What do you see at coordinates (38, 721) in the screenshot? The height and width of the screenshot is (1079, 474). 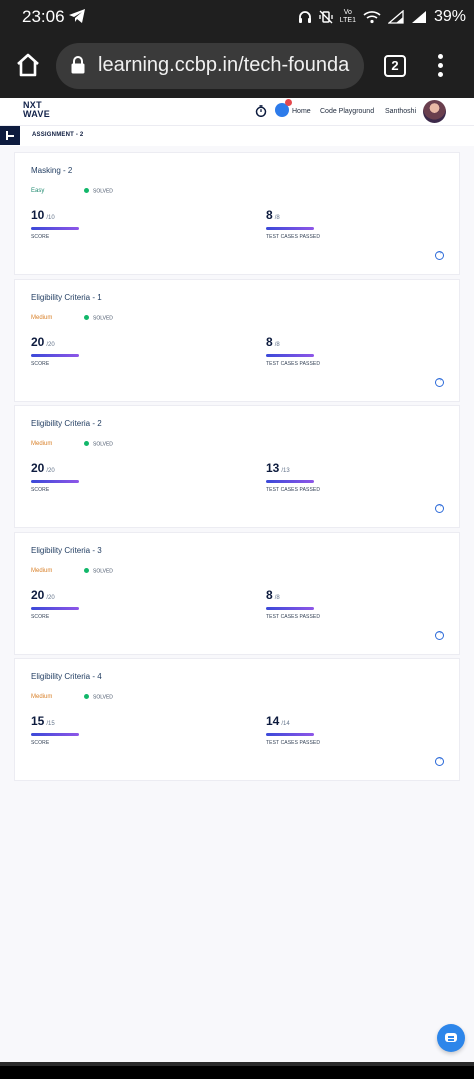 I see `score-value: 15` at bounding box center [38, 721].